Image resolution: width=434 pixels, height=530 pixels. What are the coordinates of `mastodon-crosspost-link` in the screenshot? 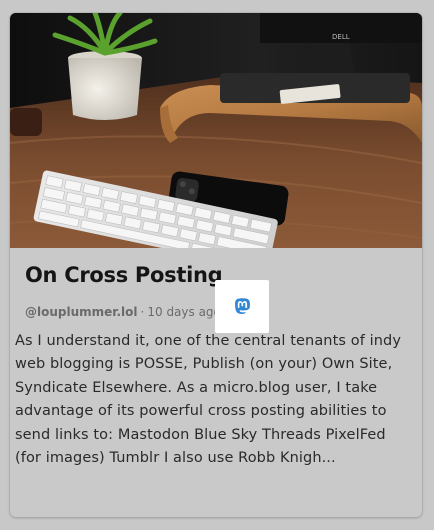 It's located at (242, 306).